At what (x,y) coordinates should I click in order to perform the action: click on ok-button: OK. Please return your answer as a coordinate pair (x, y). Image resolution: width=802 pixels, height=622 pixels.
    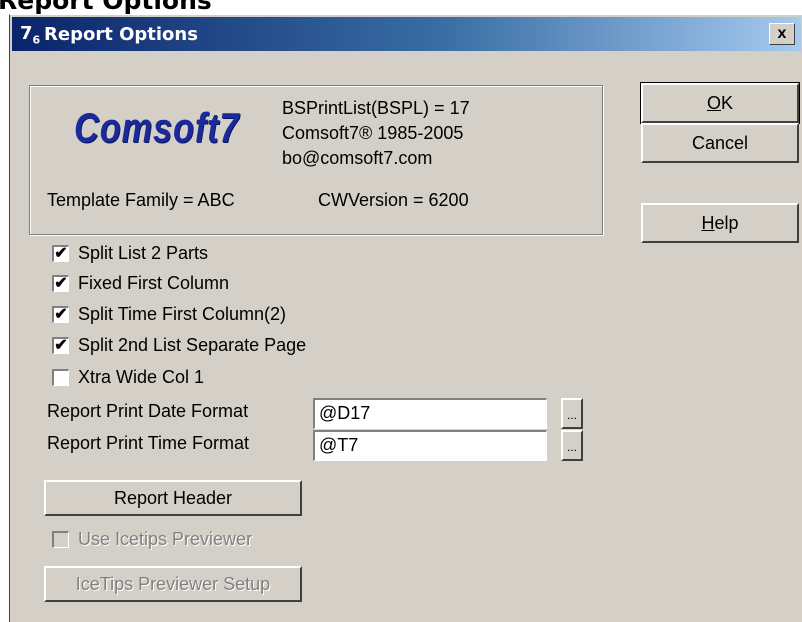
    Looking at the image, I should click on (720, 103).